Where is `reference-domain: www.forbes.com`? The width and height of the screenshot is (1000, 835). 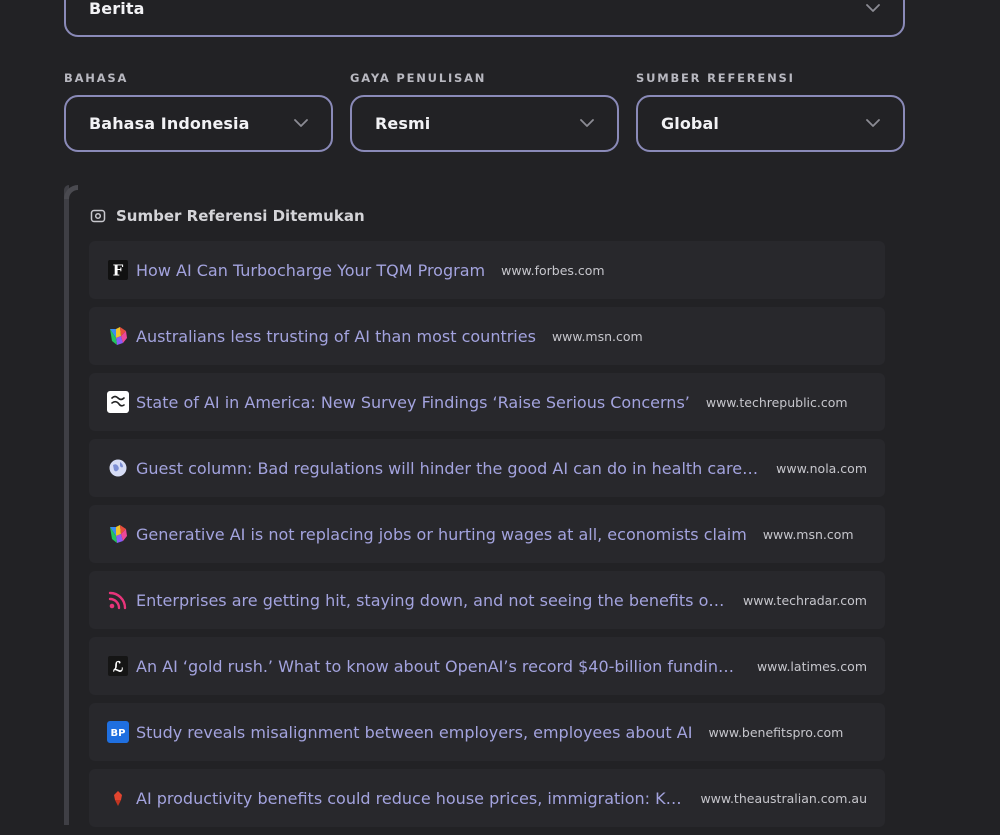
reference-domain: www.forbes.com is located at coordinates (553, 270).